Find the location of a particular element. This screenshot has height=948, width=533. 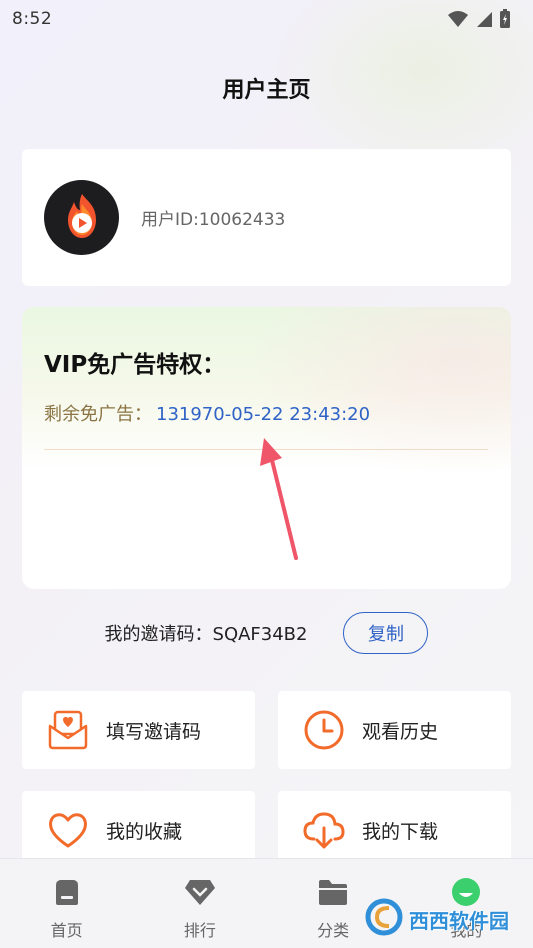

profile-card: 用户ID:10062433 is located at coordinates (266, 217).